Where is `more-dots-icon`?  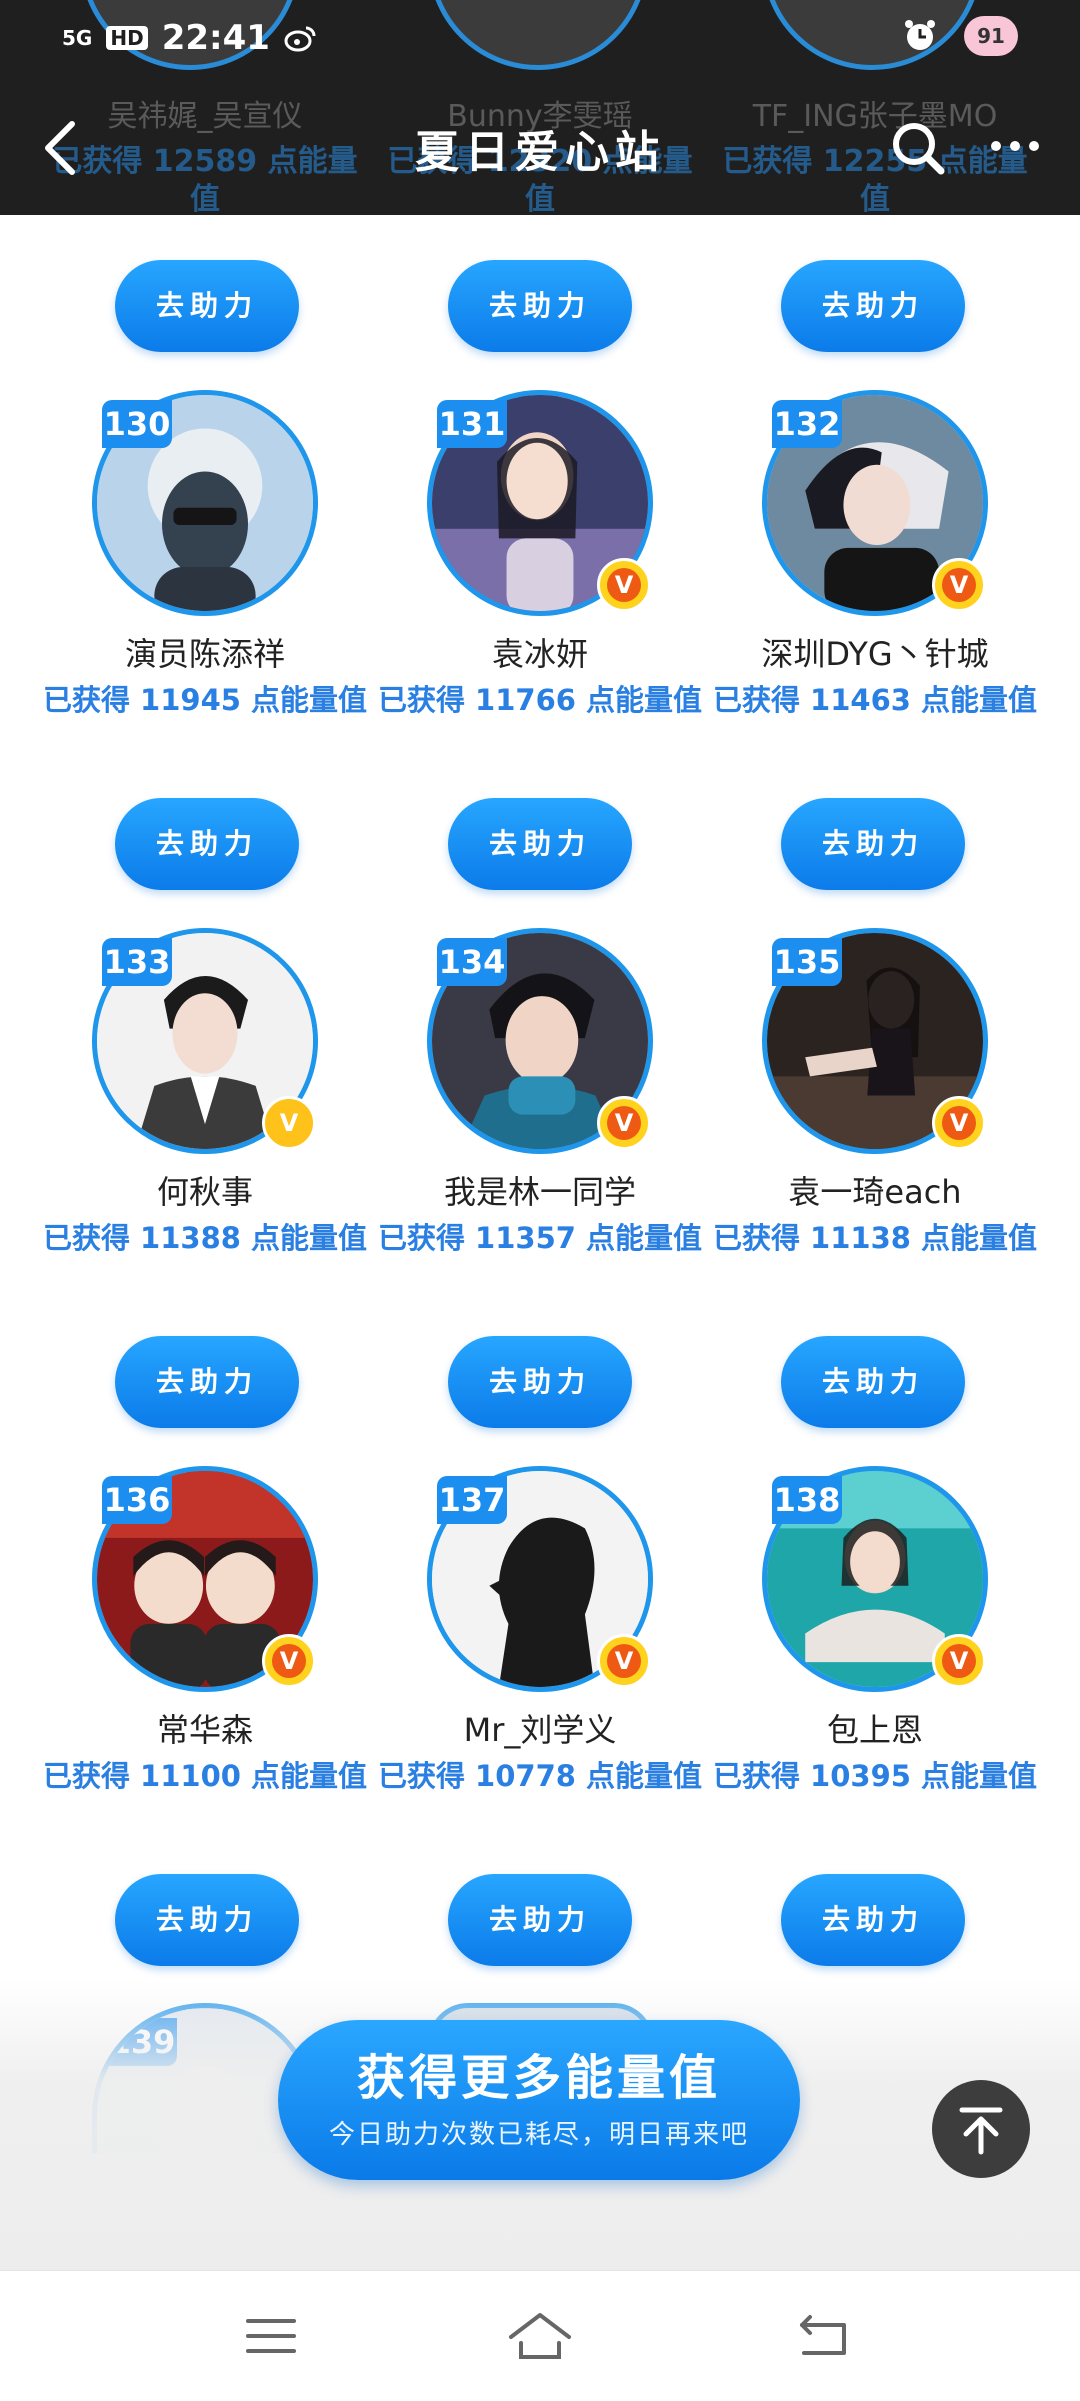
more-dots-icon is located at coordinates (1015, 146).